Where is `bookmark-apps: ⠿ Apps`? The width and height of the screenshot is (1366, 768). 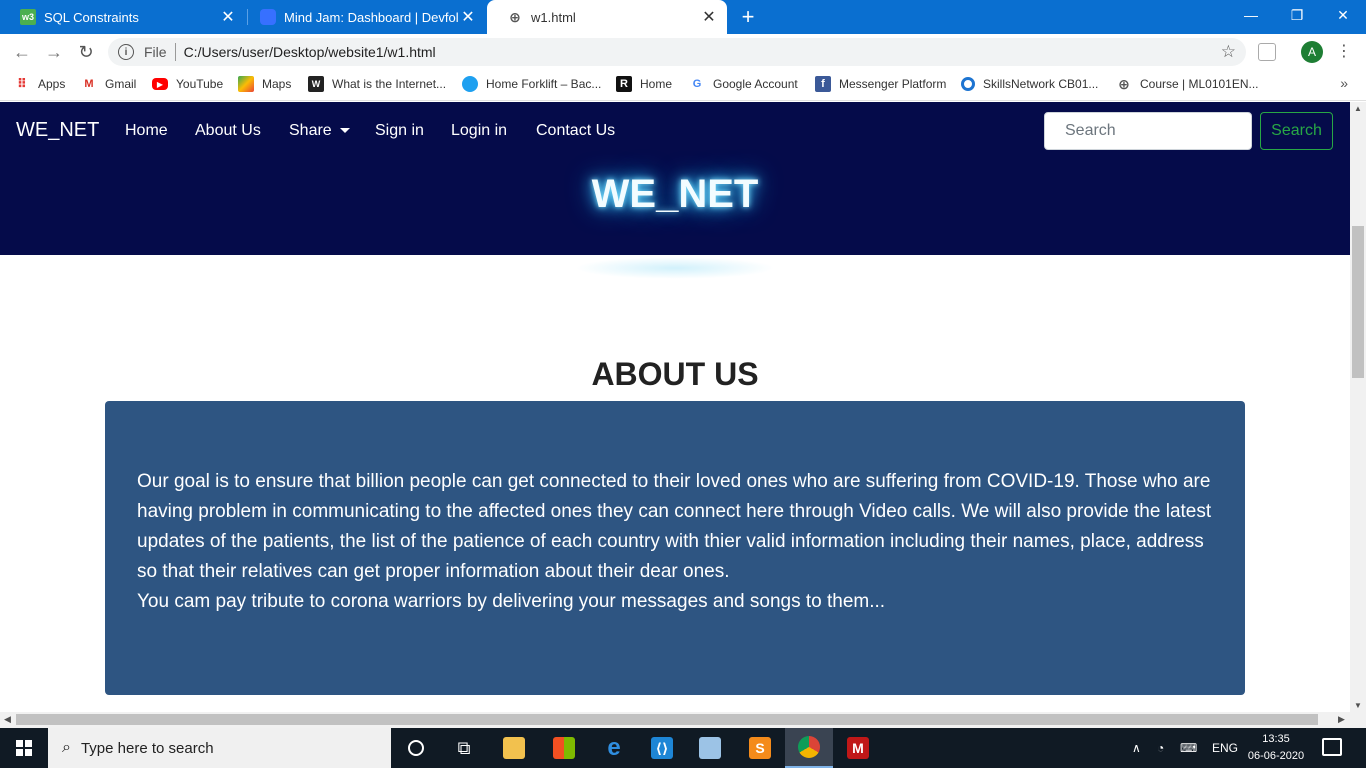
bookmark-apps: ⠿ Apps is located at coordinates (39, 84).